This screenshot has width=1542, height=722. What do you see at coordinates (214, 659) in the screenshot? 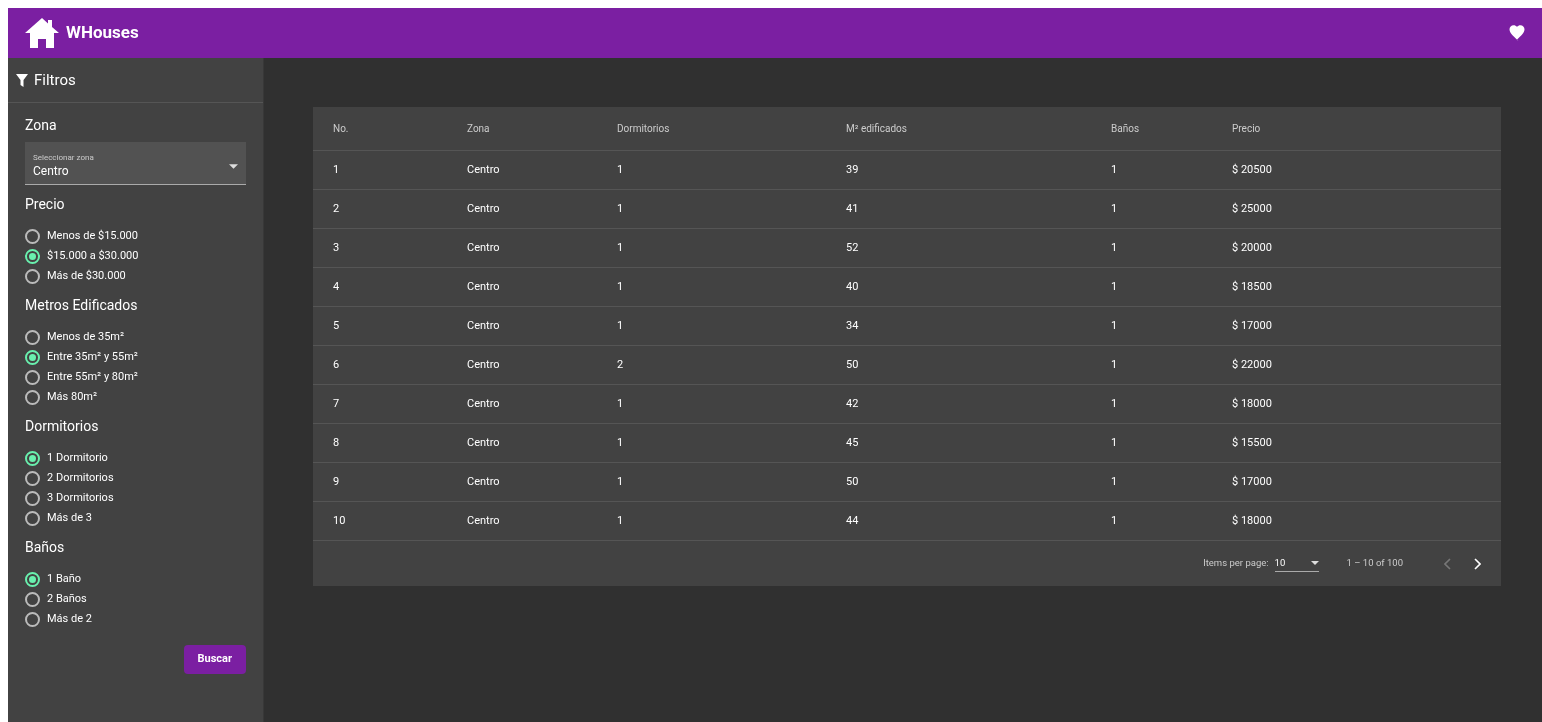
I see `search-button: Buscar` at bounding box center [214, 659].